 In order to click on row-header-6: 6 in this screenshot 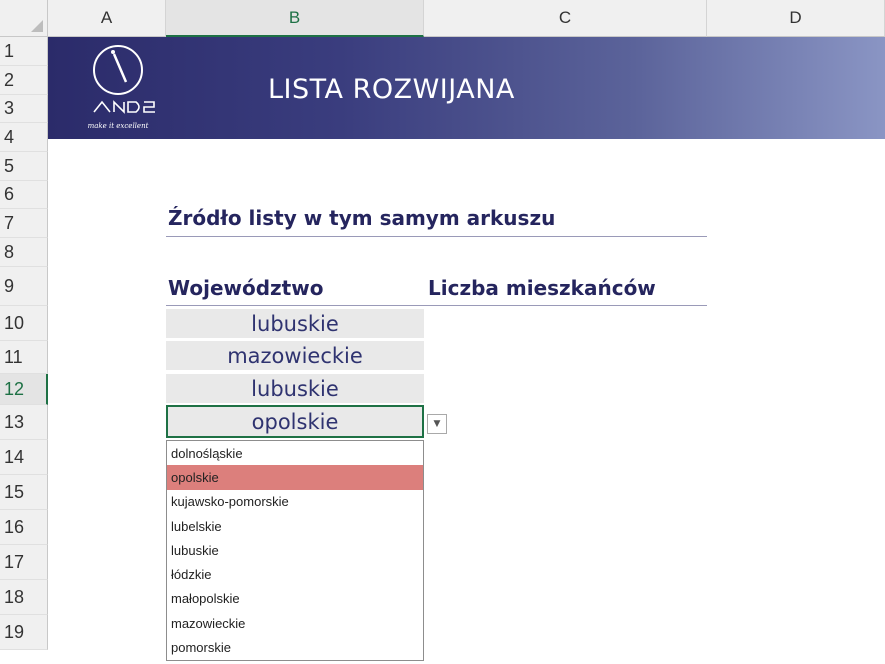, I will do `click(24, 195)`.